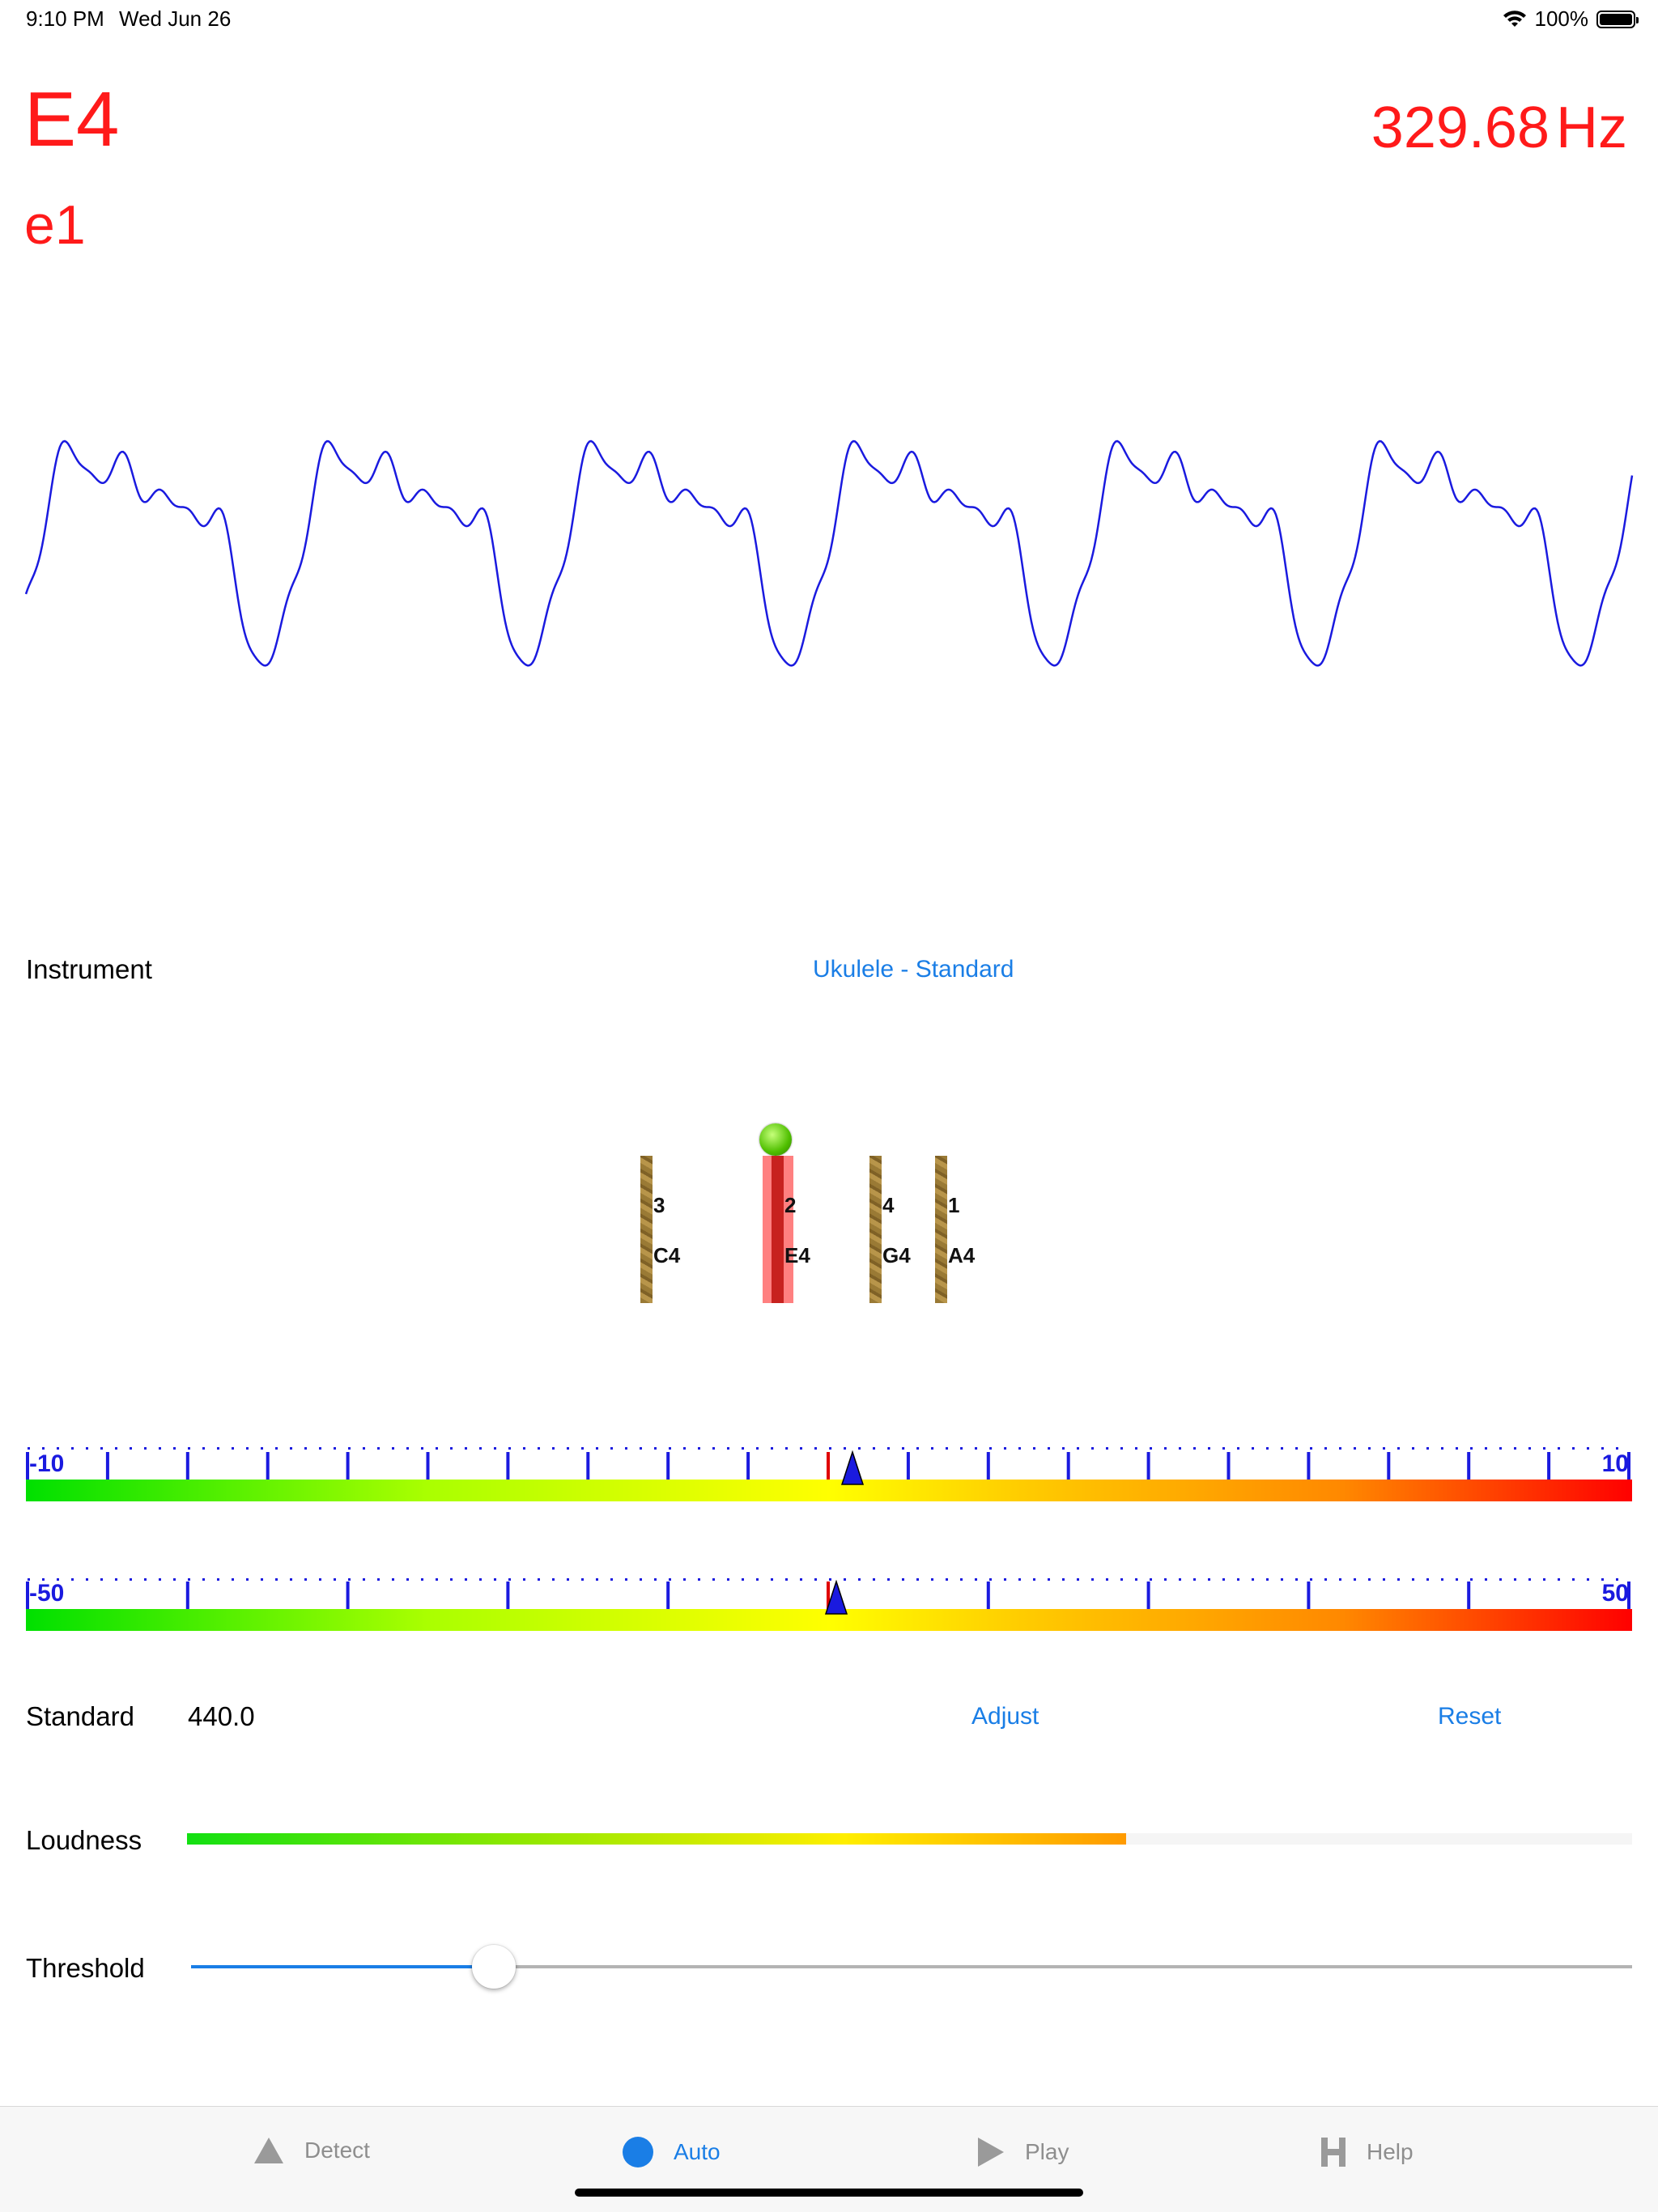 Image resolution: width=1658 pixels, height=2212 pixels. Describe the element at coordinates (311, 2150) in the screenshot. I see `tab-detect: Detect` at that location.